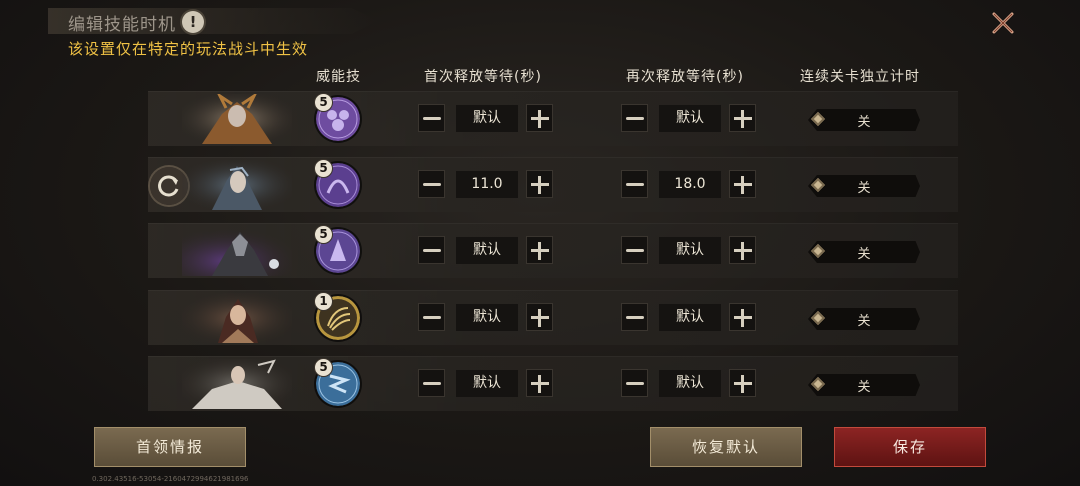 The height and width of the screenshot is (486, 1080). What do you see at coordinates (690, 184) in the screenshot?
I see `second-wait-value: 18.0` at bounding box center [690, 184].